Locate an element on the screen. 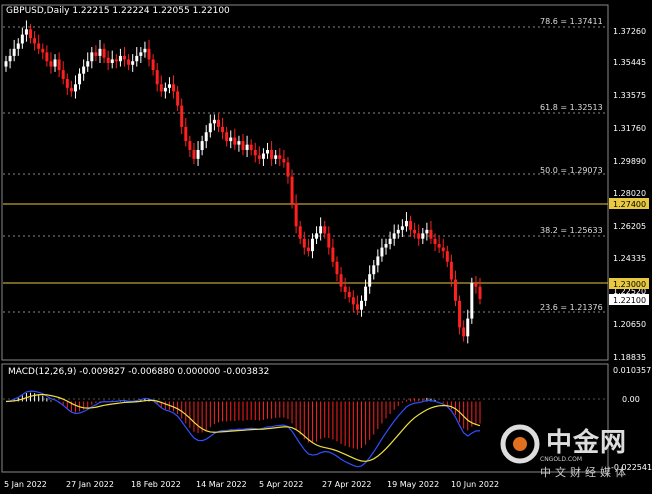 The image size is (652, 494). price-tick: 1.20650 is located at coordinates (629, 324).